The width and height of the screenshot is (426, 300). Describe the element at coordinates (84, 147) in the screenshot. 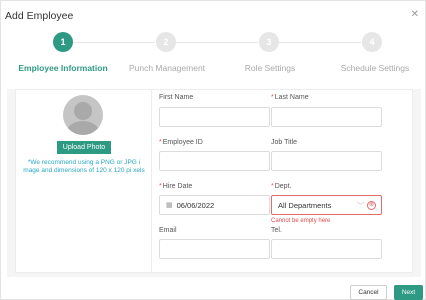

I see `upload-photo-button: Upload Photo` at that location.